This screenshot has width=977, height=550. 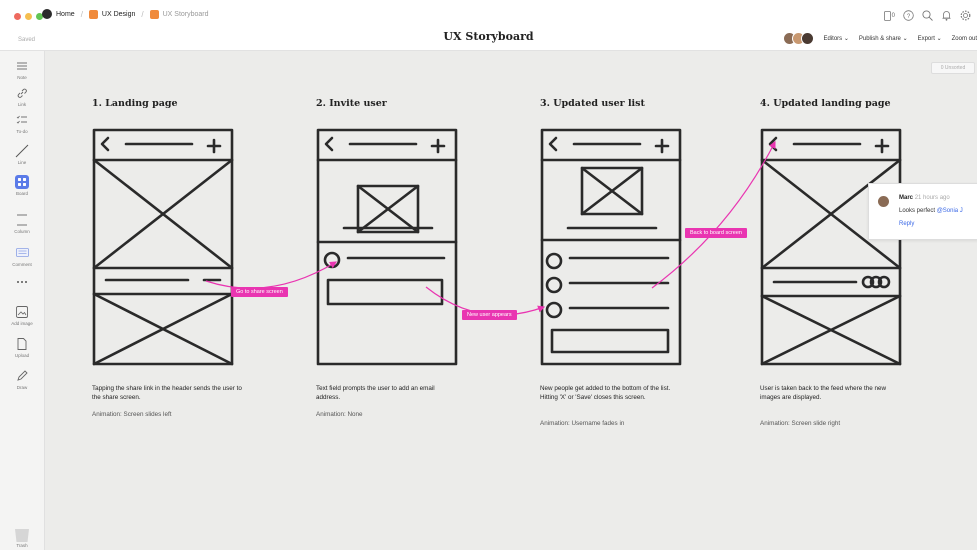 What do you see at coordinates (582, 423) in the screenshot?
I see `frame-anim-3: Animation: Username fades in` at bounding box center [582, 423].